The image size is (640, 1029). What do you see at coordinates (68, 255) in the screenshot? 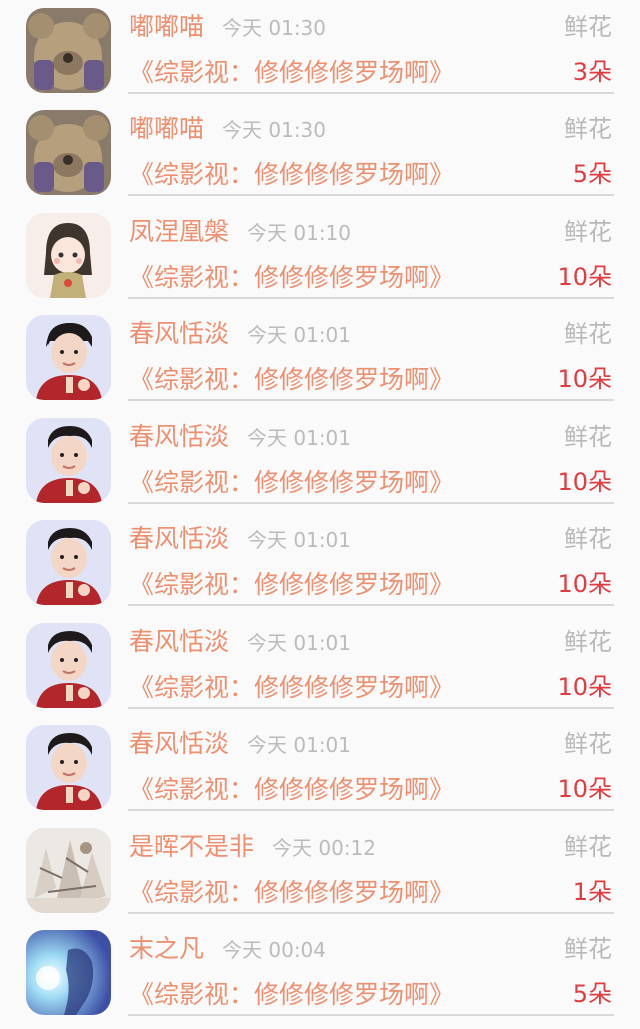
I see `anime-girl-avatar` at bounding box center [68, 255].